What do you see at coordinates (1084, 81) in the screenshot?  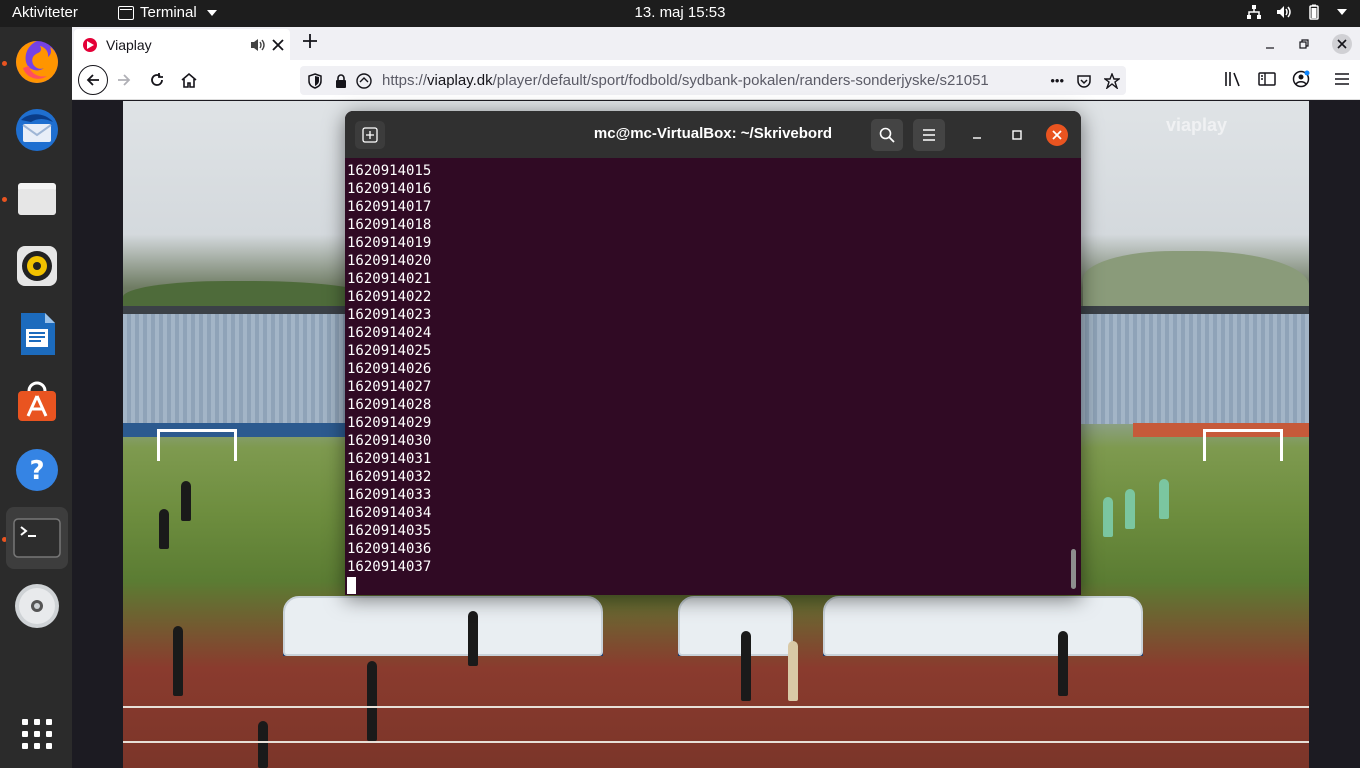 I see `pocket-icon` at bounding box center [1084, 81].